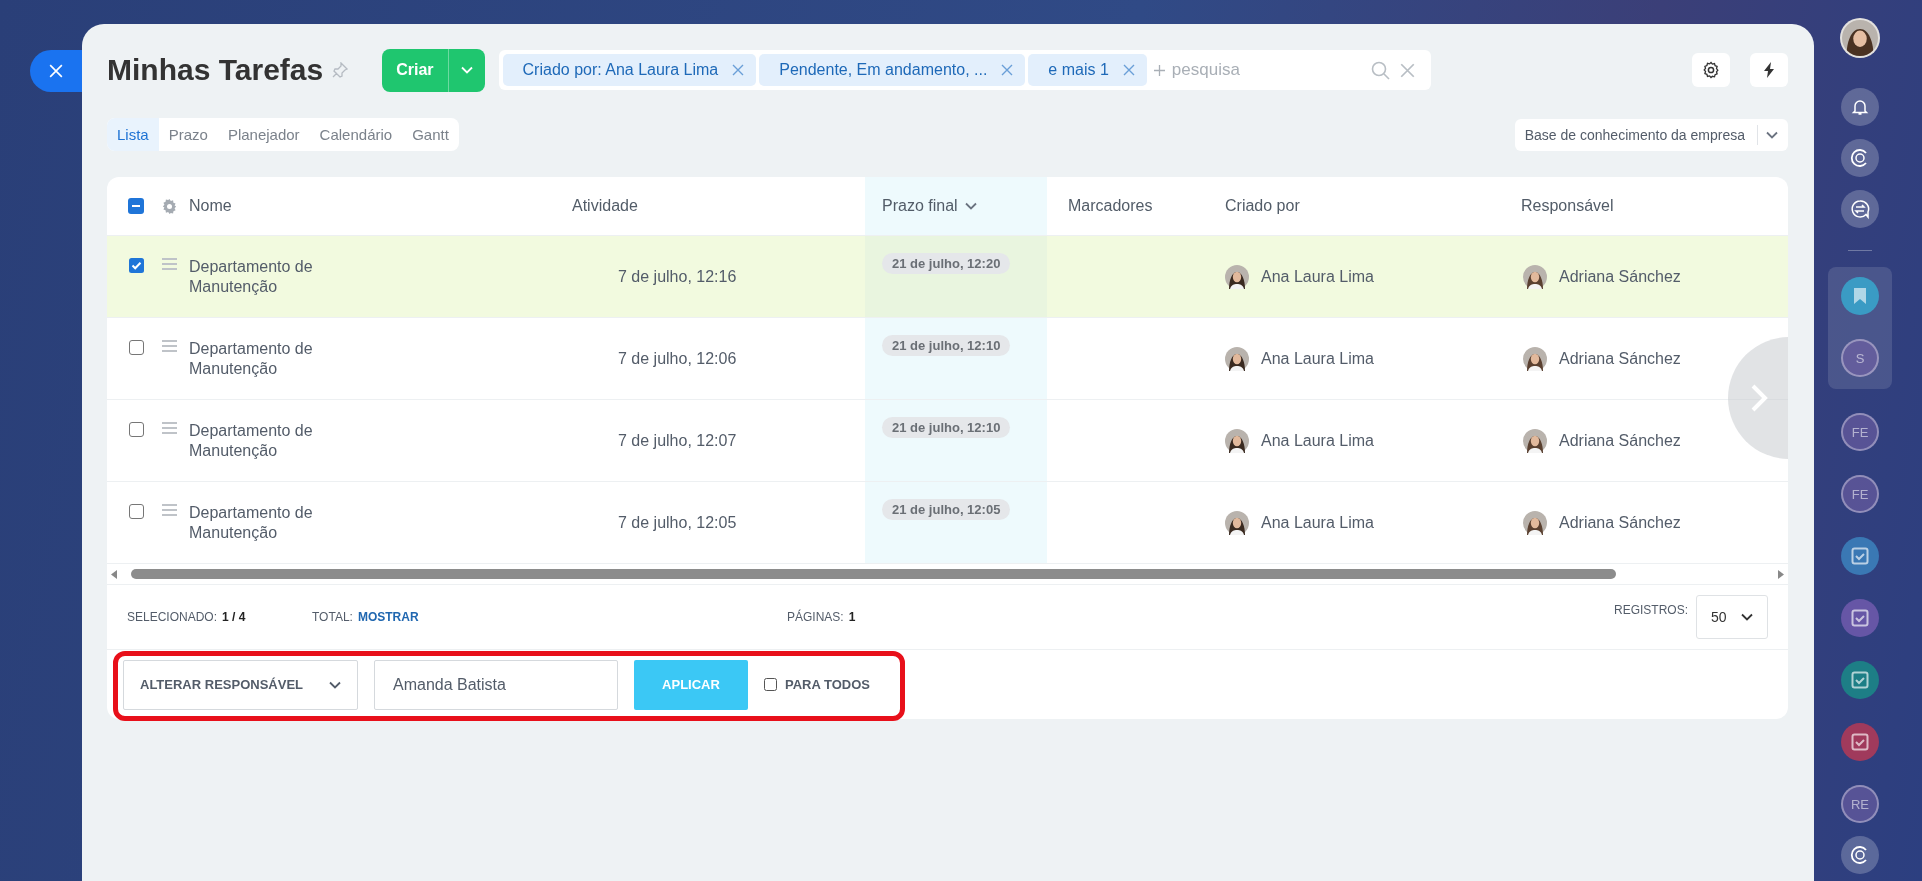 This screenshot has height=881, width=1922. Describe the element at coordinates (215, 70) in the screenshot. I see `page-title: Minhas Tarefas` at that location.